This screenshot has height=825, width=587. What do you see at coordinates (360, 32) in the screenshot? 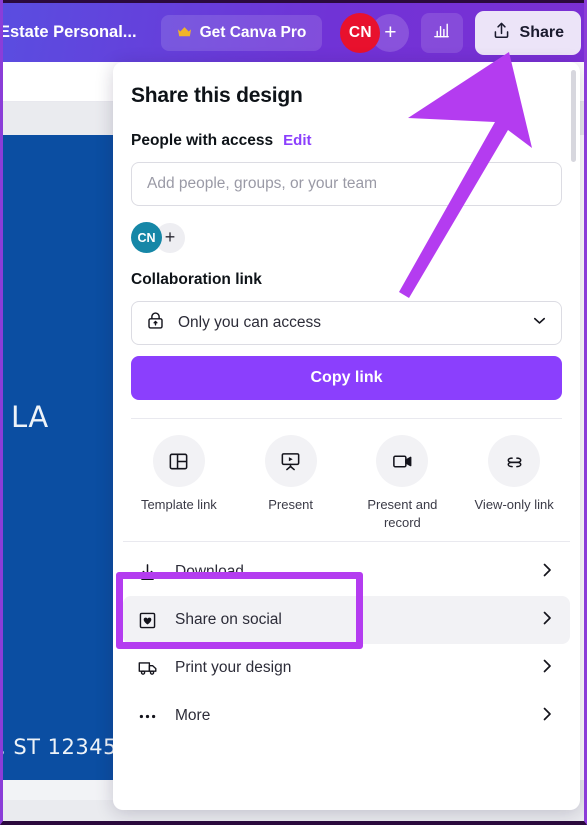
I see `avatar: CN` at bounding box center [360, 32].